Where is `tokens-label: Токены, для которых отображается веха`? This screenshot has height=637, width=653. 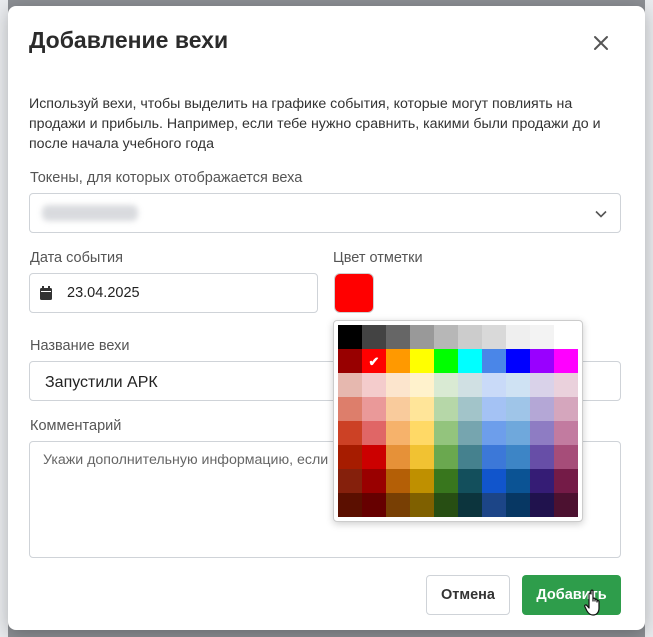
tokens-label: Токены, для которых отображается веха is located at coordinates (166, 178).